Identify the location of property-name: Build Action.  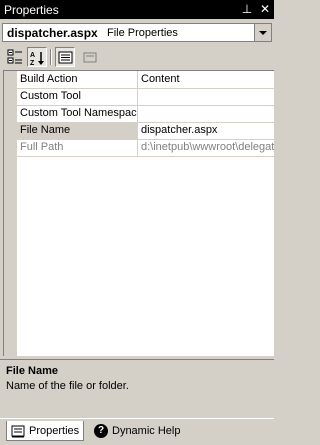
(77, 79).